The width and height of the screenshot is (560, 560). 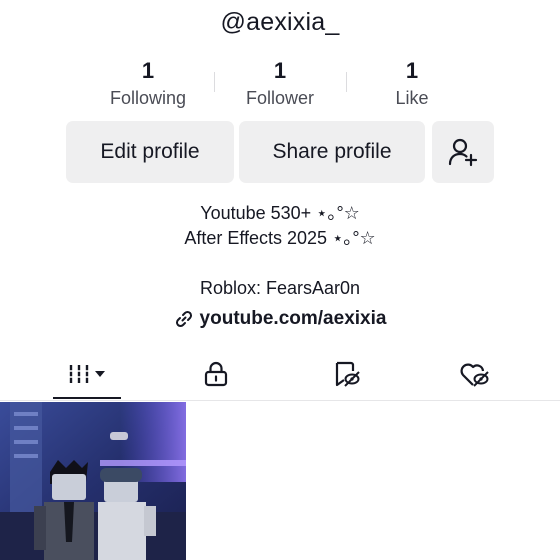 I want to click on stat-likes: 1 Like, so click(x=412, y=84).